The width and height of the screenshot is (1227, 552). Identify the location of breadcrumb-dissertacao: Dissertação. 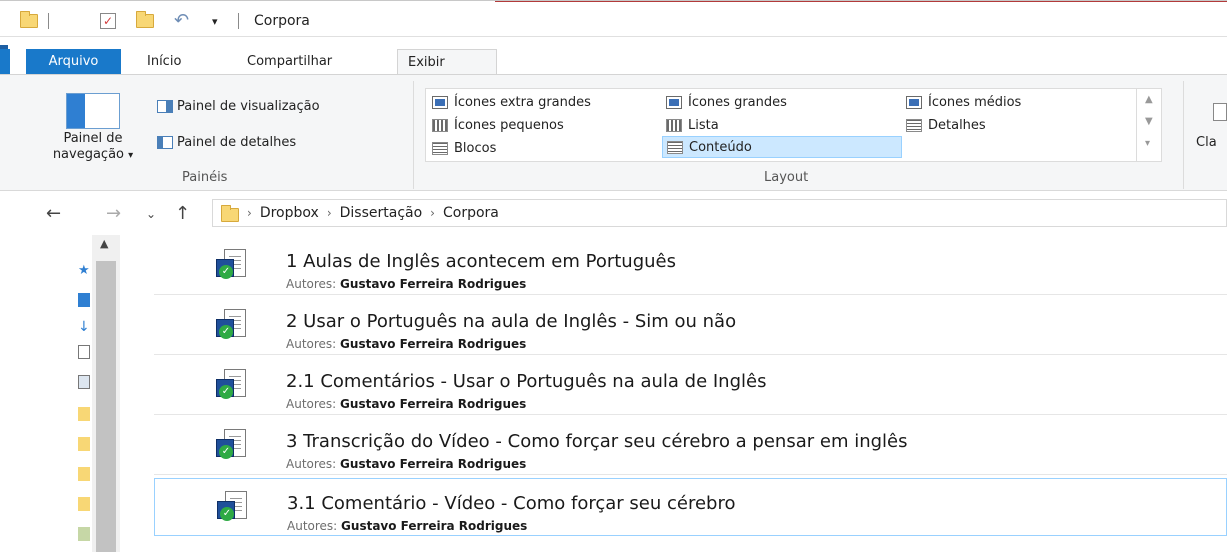
(381, 213).